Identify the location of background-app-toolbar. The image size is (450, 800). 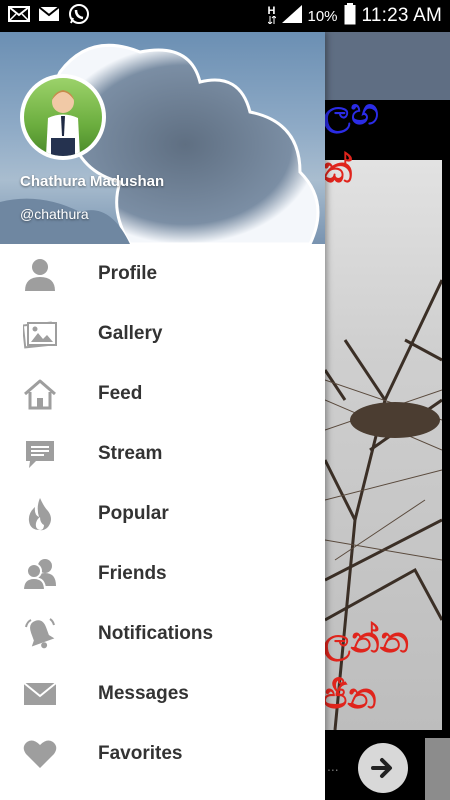
(387, 66).